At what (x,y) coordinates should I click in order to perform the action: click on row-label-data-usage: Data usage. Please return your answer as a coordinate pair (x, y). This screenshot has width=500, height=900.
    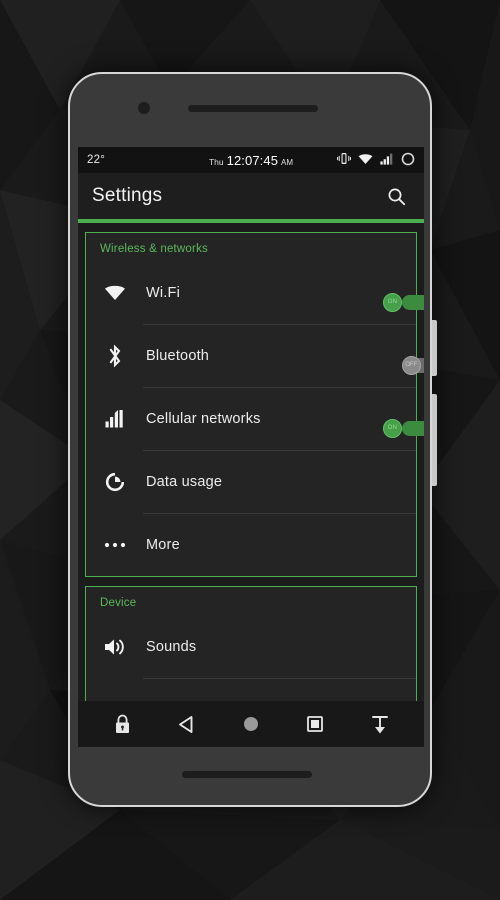
    Looking at the image, I should click on (184, 481).